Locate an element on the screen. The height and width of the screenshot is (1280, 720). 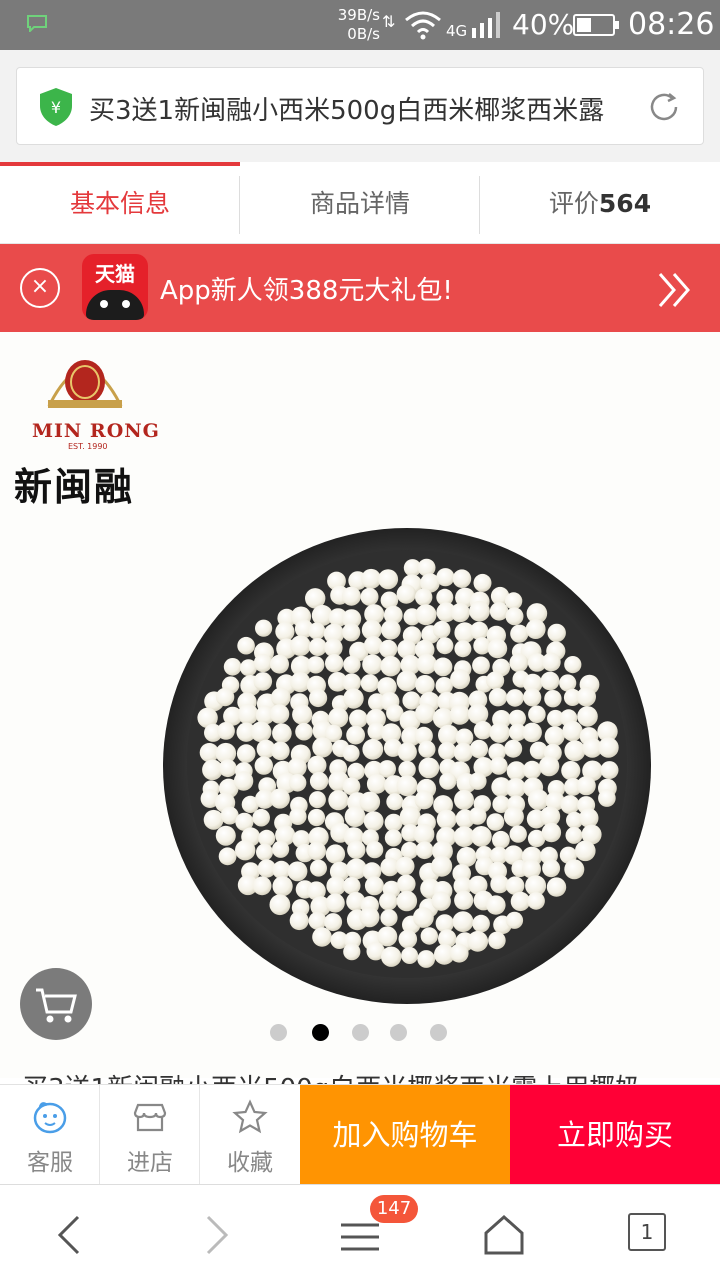
app-promo-banner: × 天猫 App新人领388元大礼包! is located at coordinates (360, 288).